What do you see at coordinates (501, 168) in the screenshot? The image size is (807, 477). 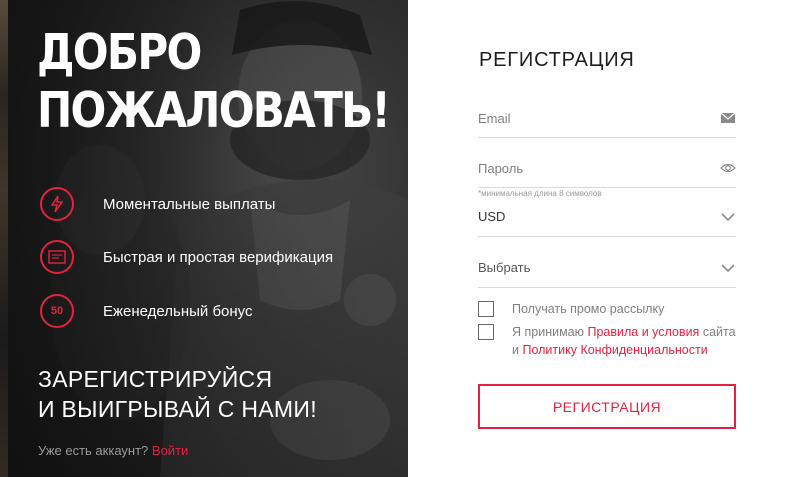 I see `password-placeholder: Пароль` at bounding box center [501, 168].